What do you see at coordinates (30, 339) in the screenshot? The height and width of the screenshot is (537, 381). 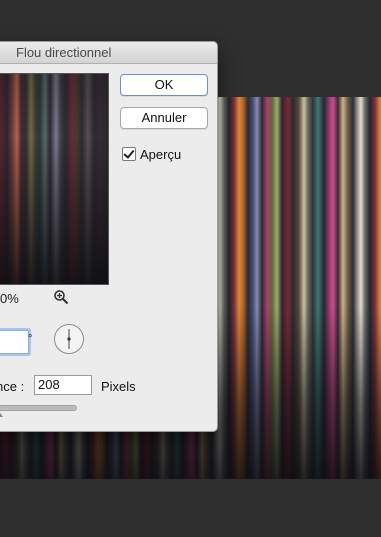 I see `angle-unit: °` at bounding box center [30, 339].